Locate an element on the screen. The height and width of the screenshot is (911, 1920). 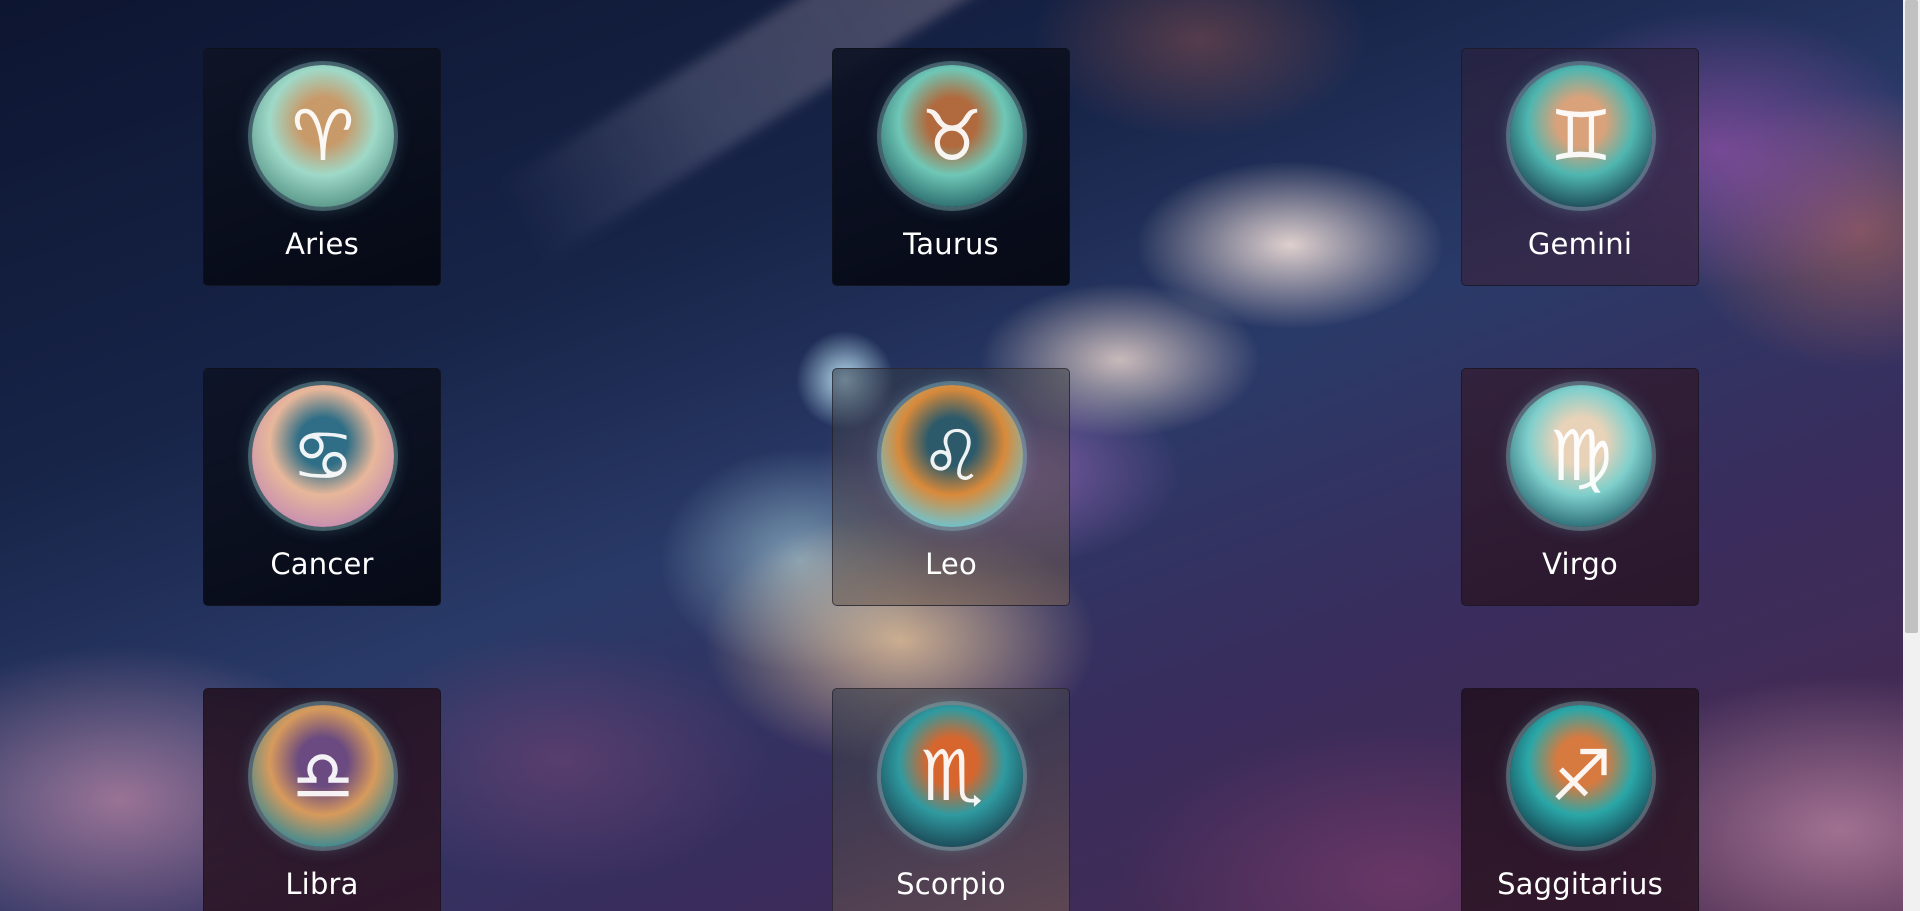
zodiac-card-saggitarius: ♐ Saggitarius is located at coordinates (1580, 799).